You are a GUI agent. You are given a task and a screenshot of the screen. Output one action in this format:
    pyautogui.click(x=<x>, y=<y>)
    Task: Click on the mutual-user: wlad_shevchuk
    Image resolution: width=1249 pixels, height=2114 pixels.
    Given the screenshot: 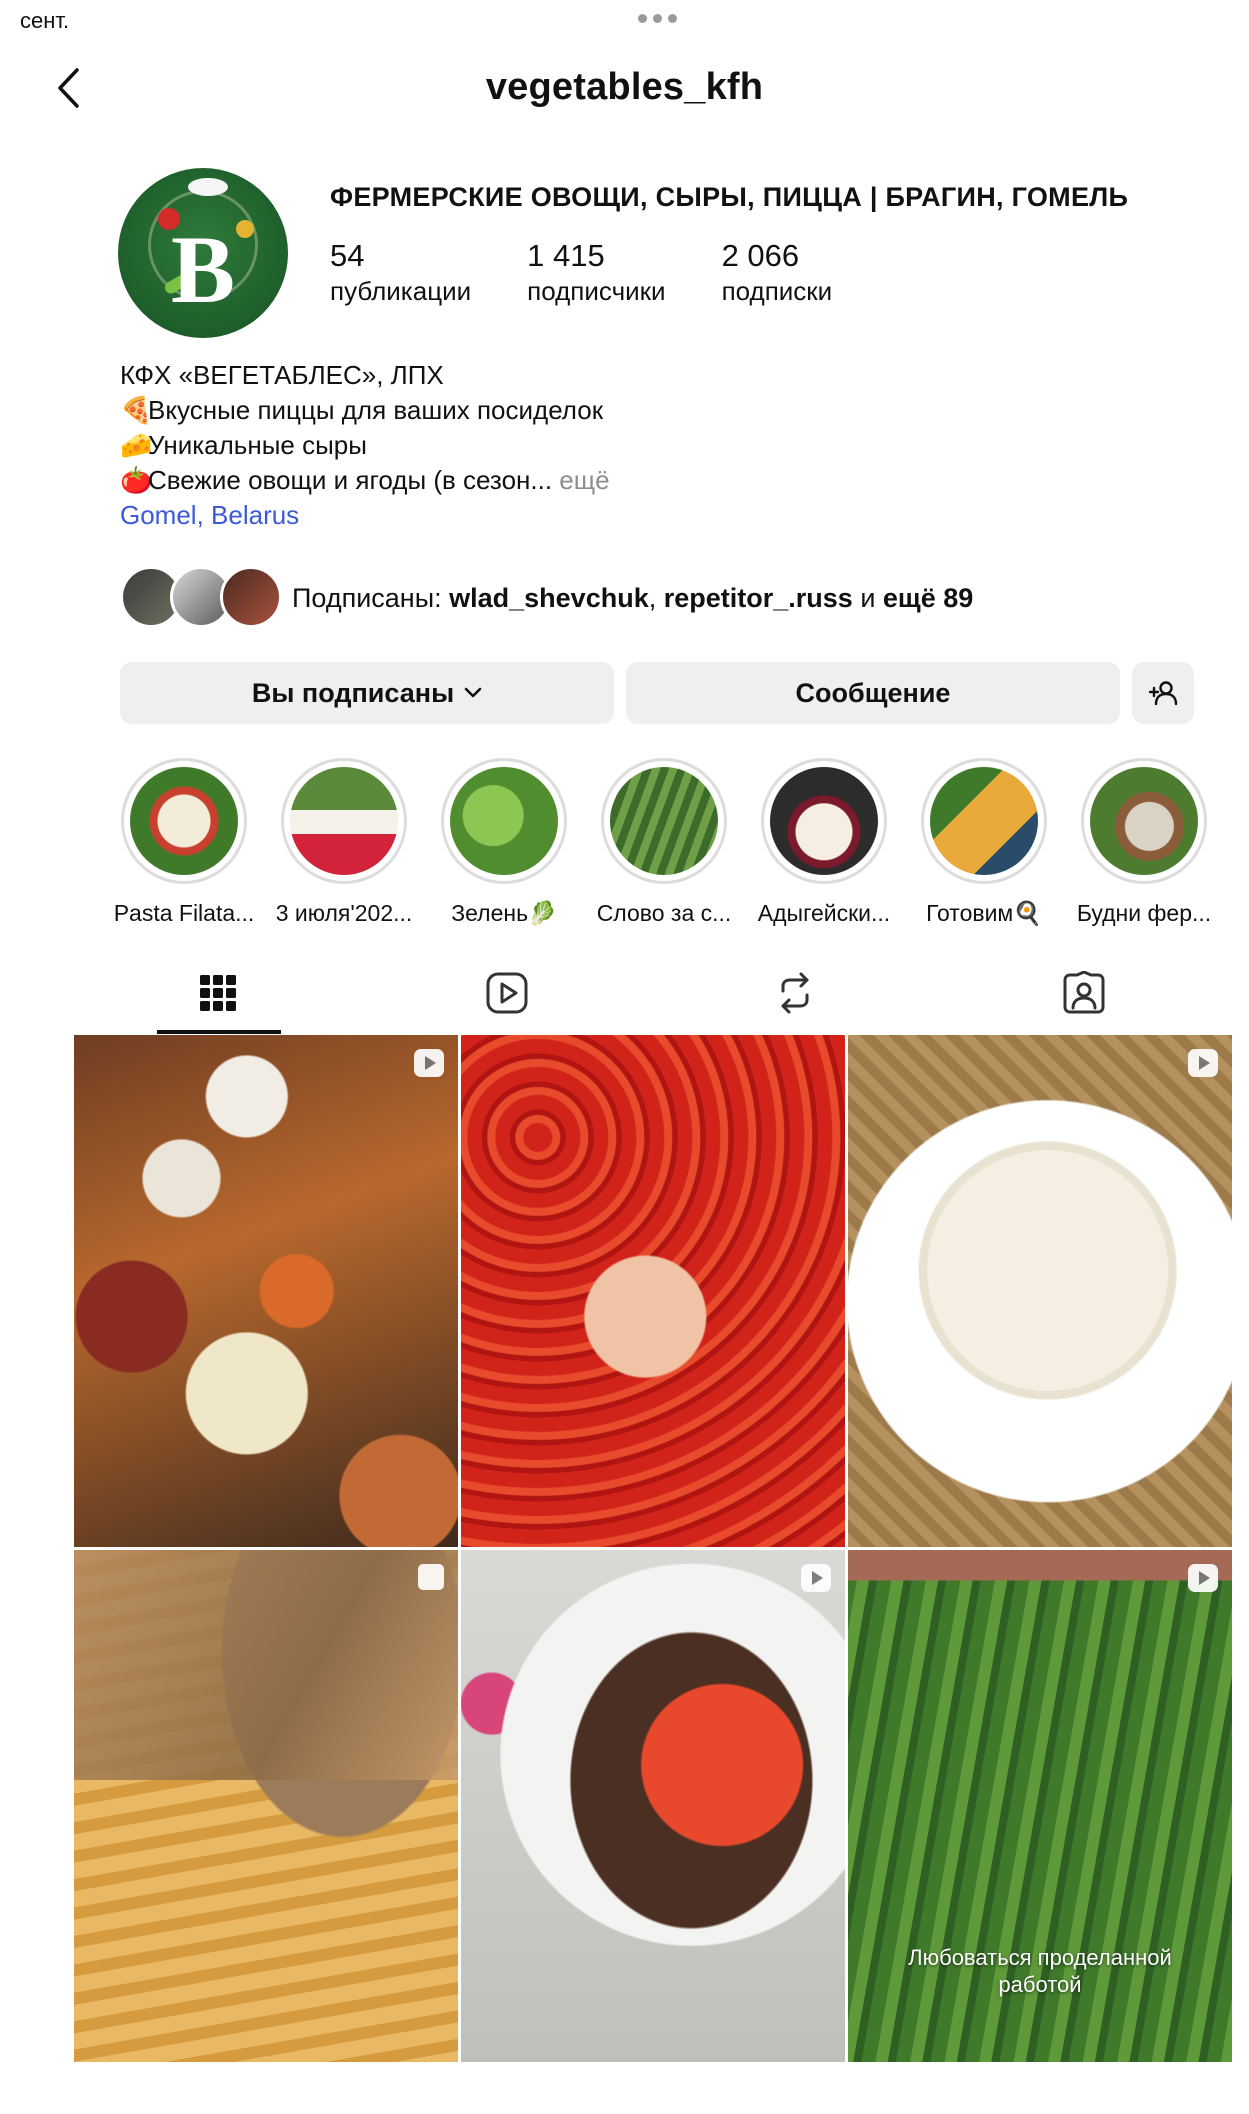 What is the action you would take?
    pyautogui.click(x=549, y=597)
    